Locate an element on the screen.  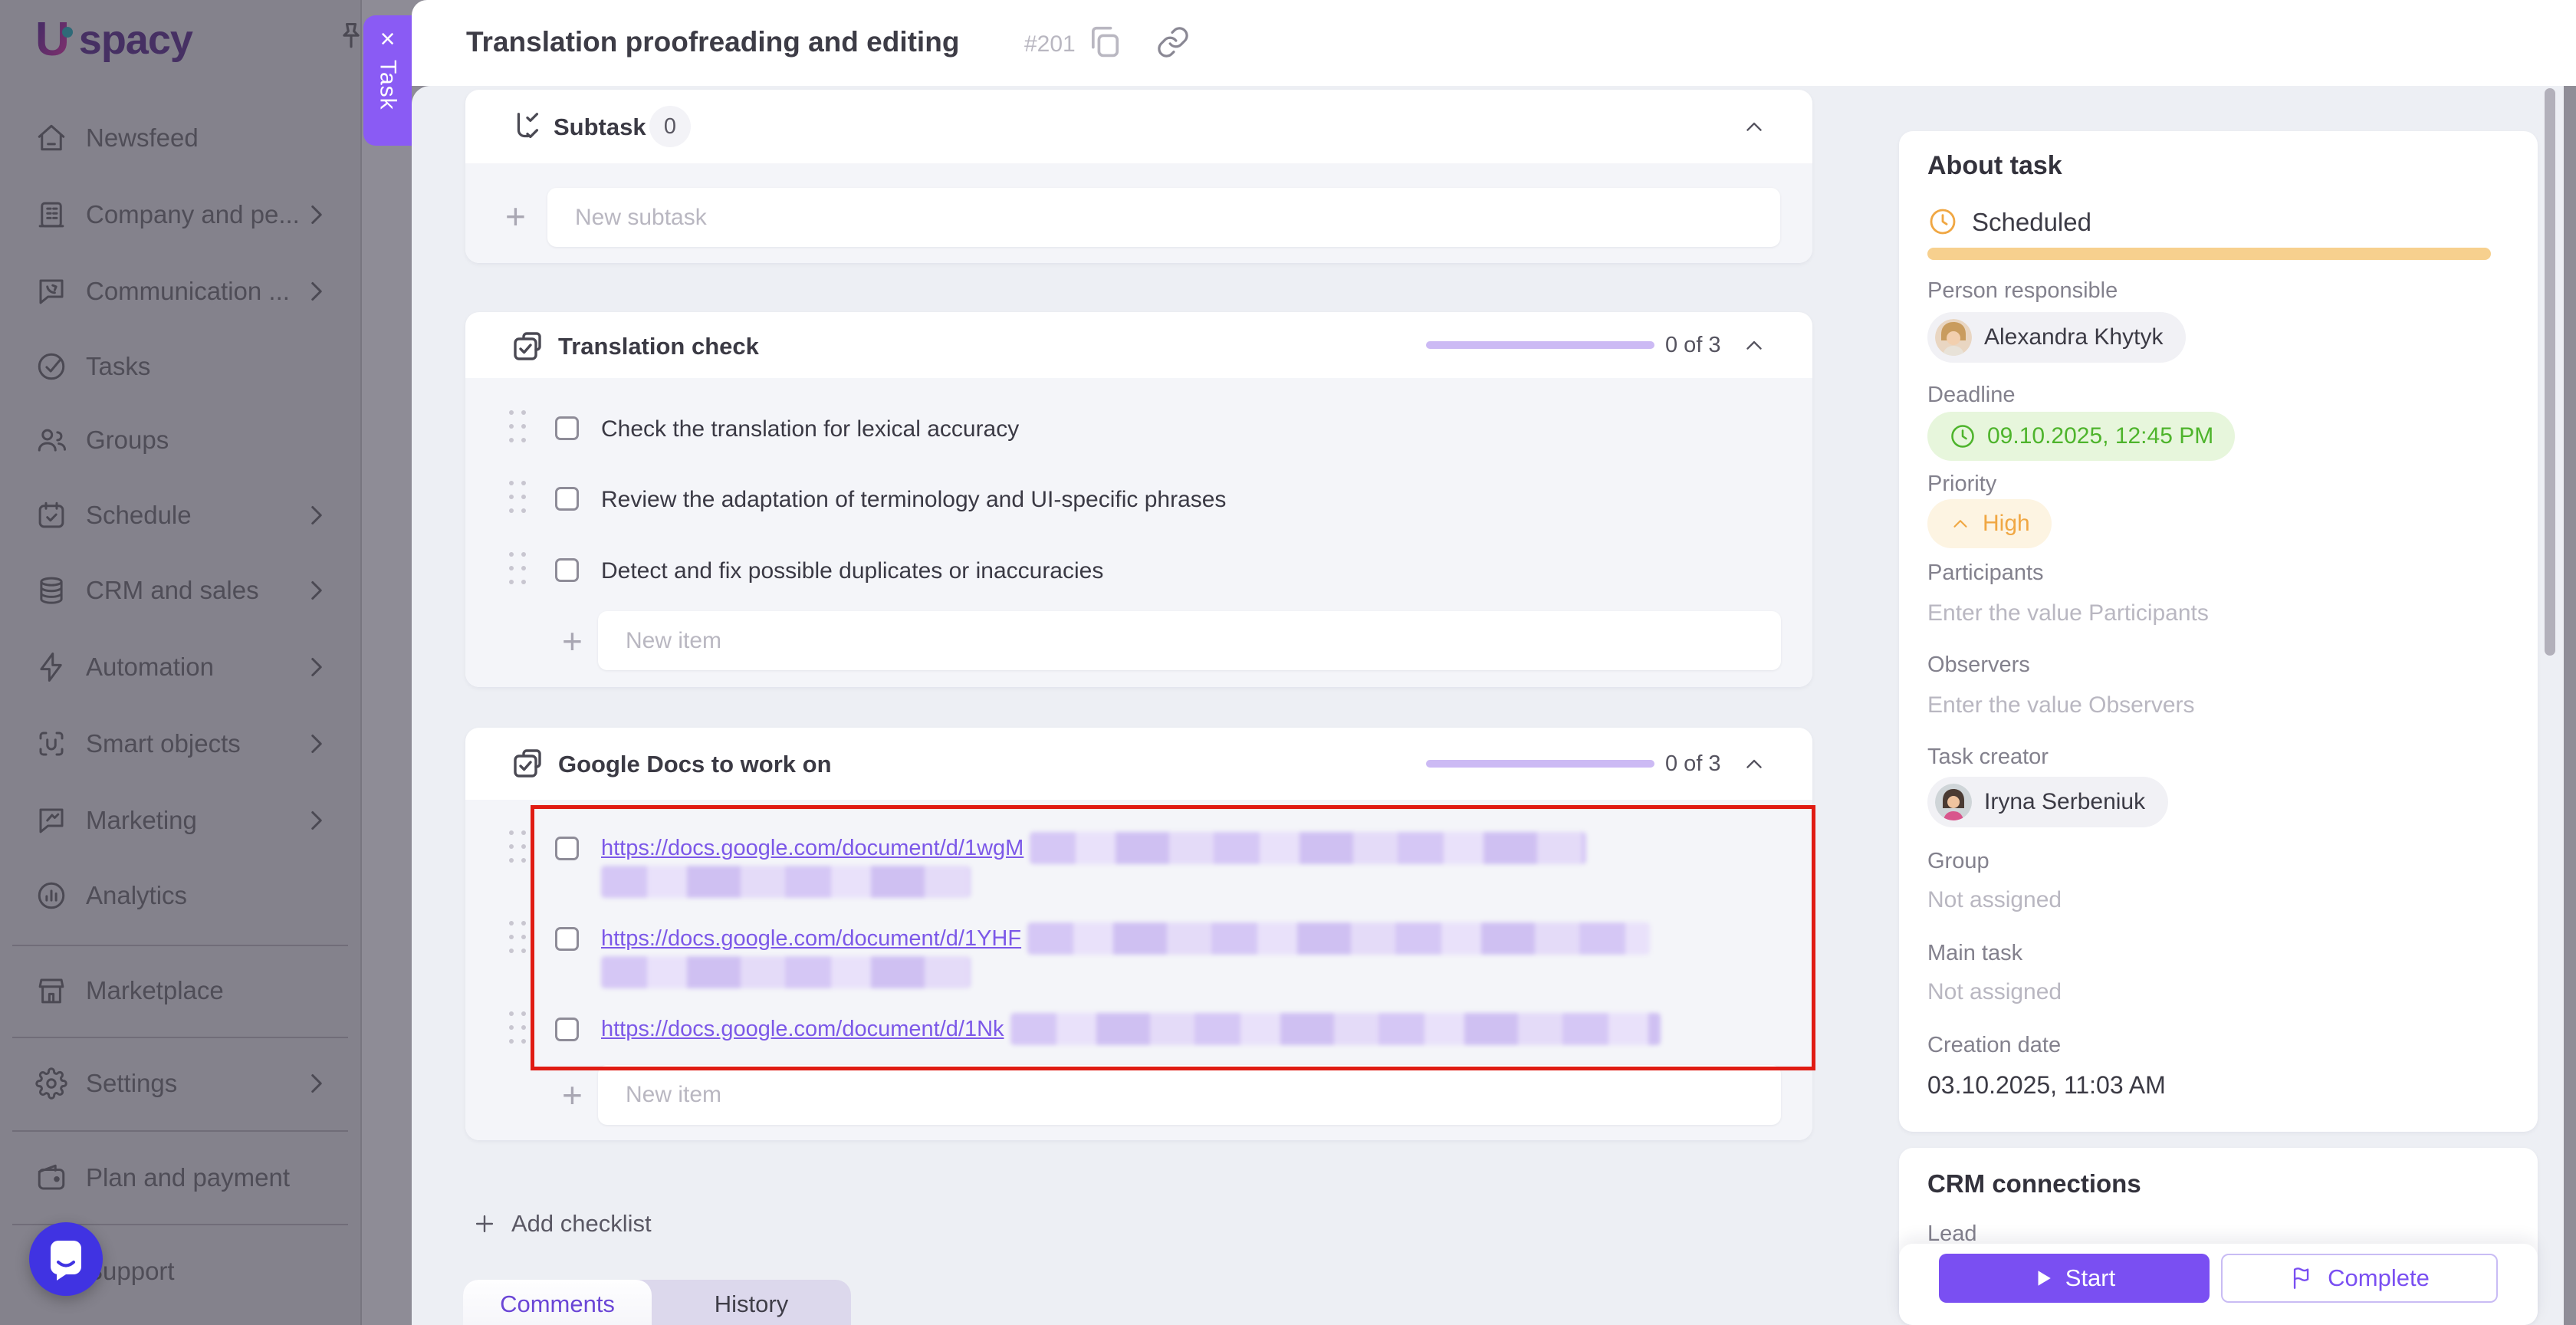
support-chat-button is located at coordinates (66, 1259).